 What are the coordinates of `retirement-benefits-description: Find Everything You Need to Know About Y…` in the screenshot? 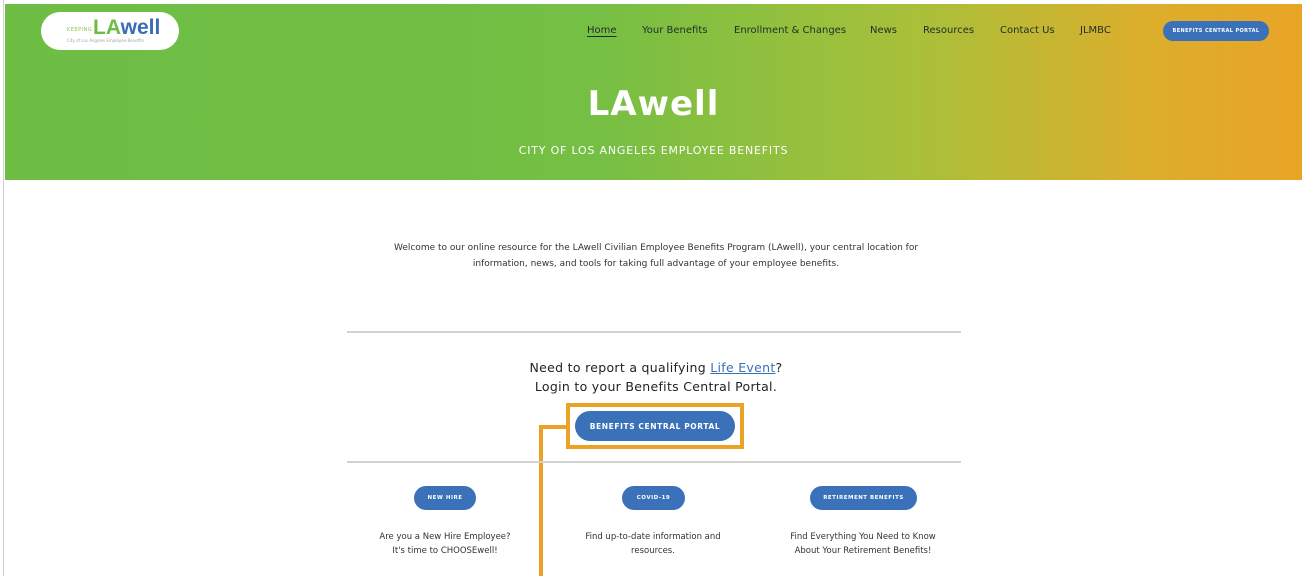 It's located at (863, 544).